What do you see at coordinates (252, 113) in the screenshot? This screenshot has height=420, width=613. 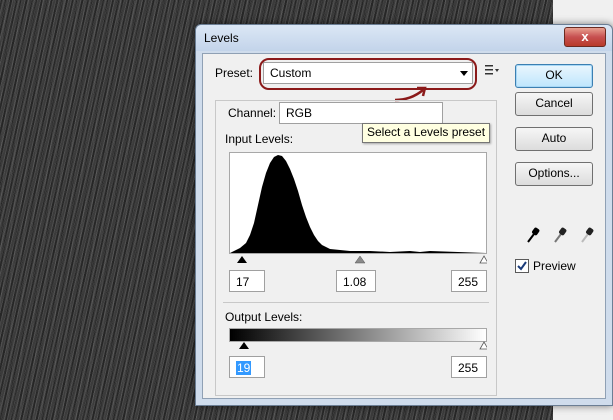 I see `channel-label: Channel:` at bounding box center [252, 113].